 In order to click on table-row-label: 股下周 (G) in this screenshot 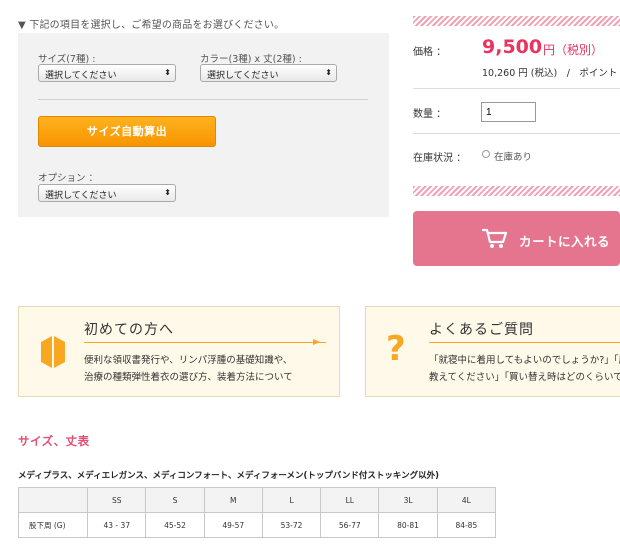, I will do `click(53, 525)`.